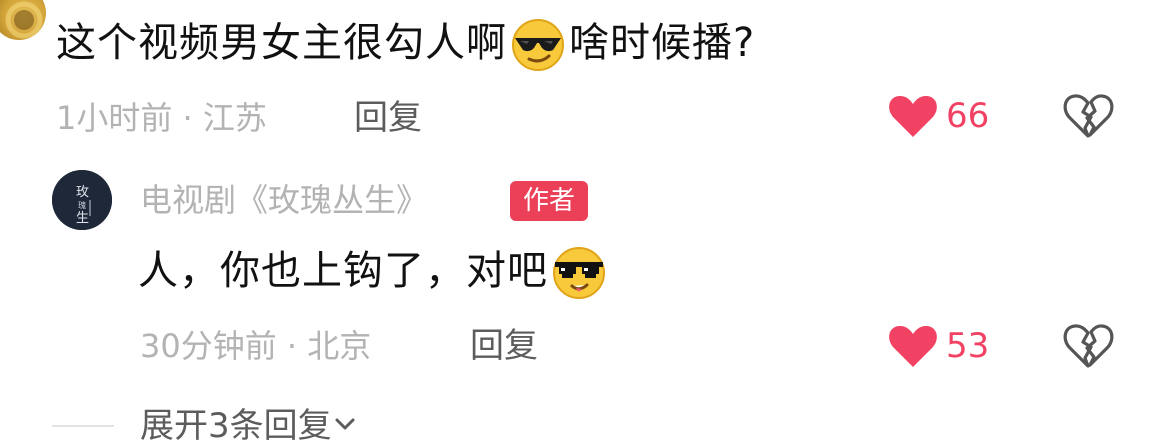 The height and width of the screenshot is (448, 1163). I want to click on comment-time-location: 1小时前 · 江苏, so click(161, 118).